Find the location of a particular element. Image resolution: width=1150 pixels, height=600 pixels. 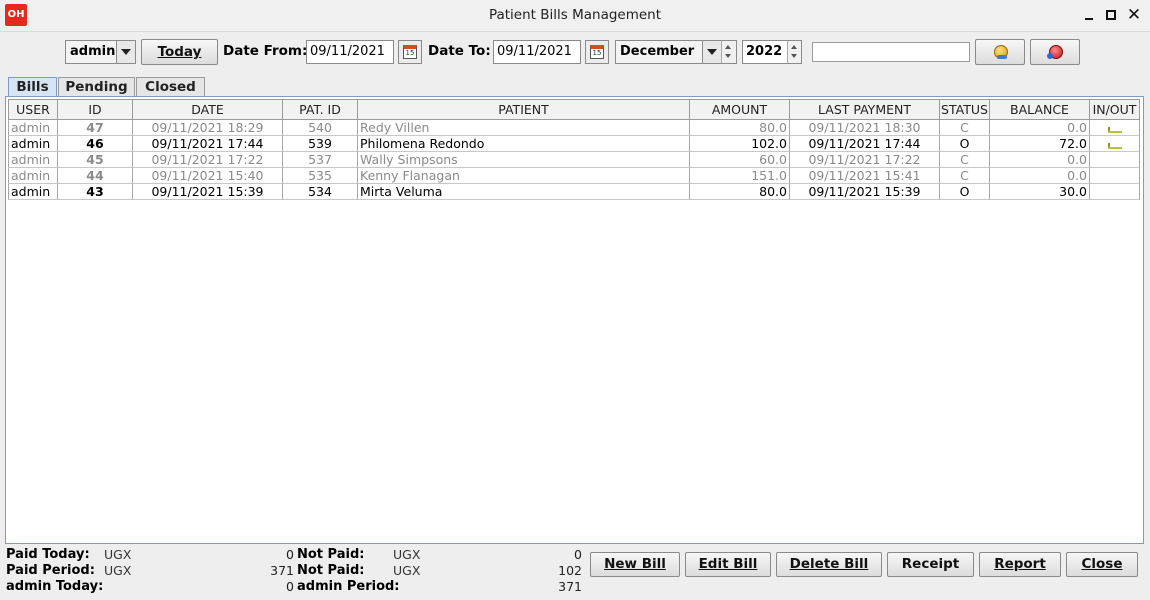

cell-last-payment: 09/11/2021 17:44 is located at coordinates (865, 144).